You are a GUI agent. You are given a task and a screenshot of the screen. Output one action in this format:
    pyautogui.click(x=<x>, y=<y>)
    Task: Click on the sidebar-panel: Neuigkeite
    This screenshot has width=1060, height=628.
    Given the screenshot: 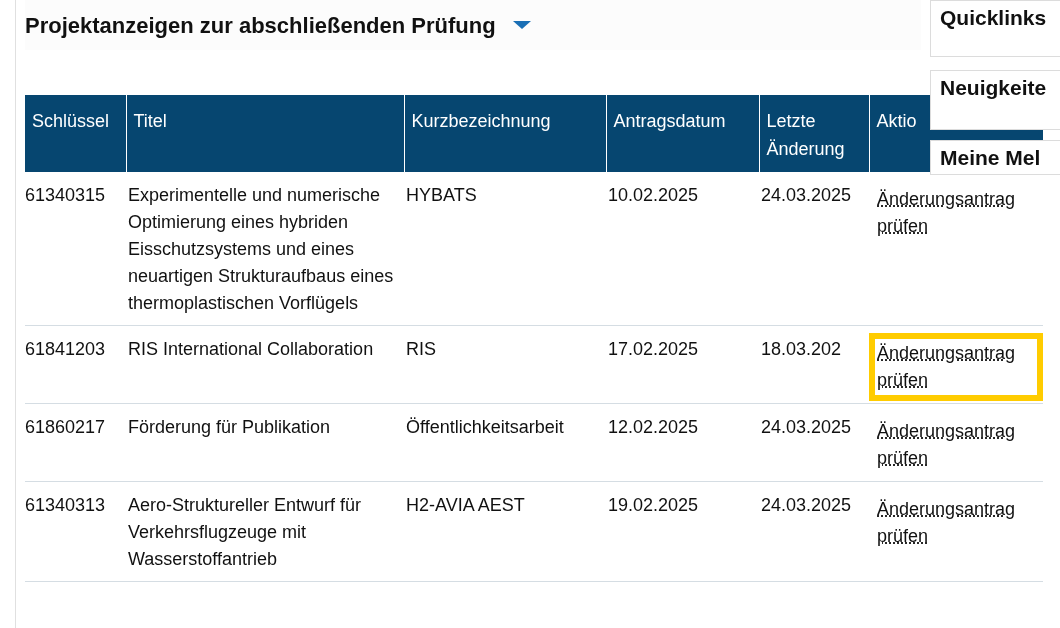 What is the action you would take?
    pyautogui.click(x=995, y=100)
    